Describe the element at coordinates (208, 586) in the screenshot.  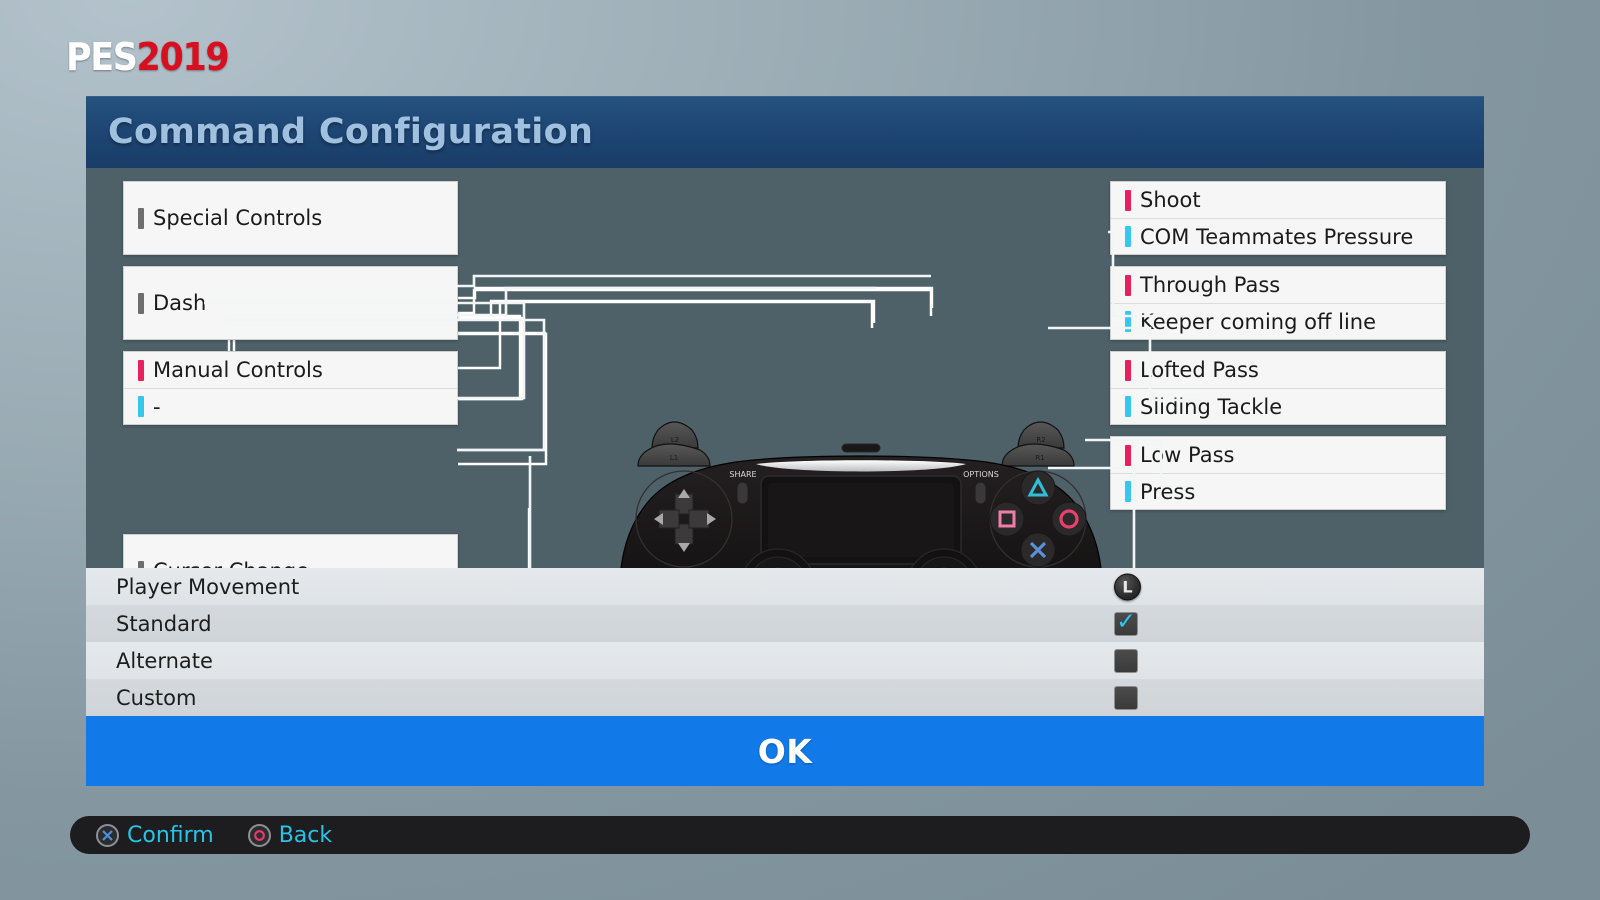
I see `list-row-label: Player Movement` at that location.